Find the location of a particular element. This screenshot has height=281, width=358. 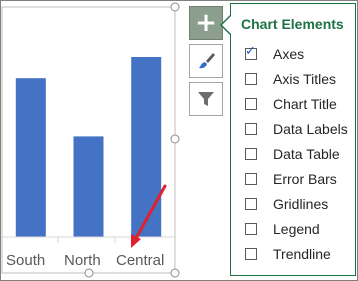

panel-title: Chart Elements is located at coordinates (292, 24).